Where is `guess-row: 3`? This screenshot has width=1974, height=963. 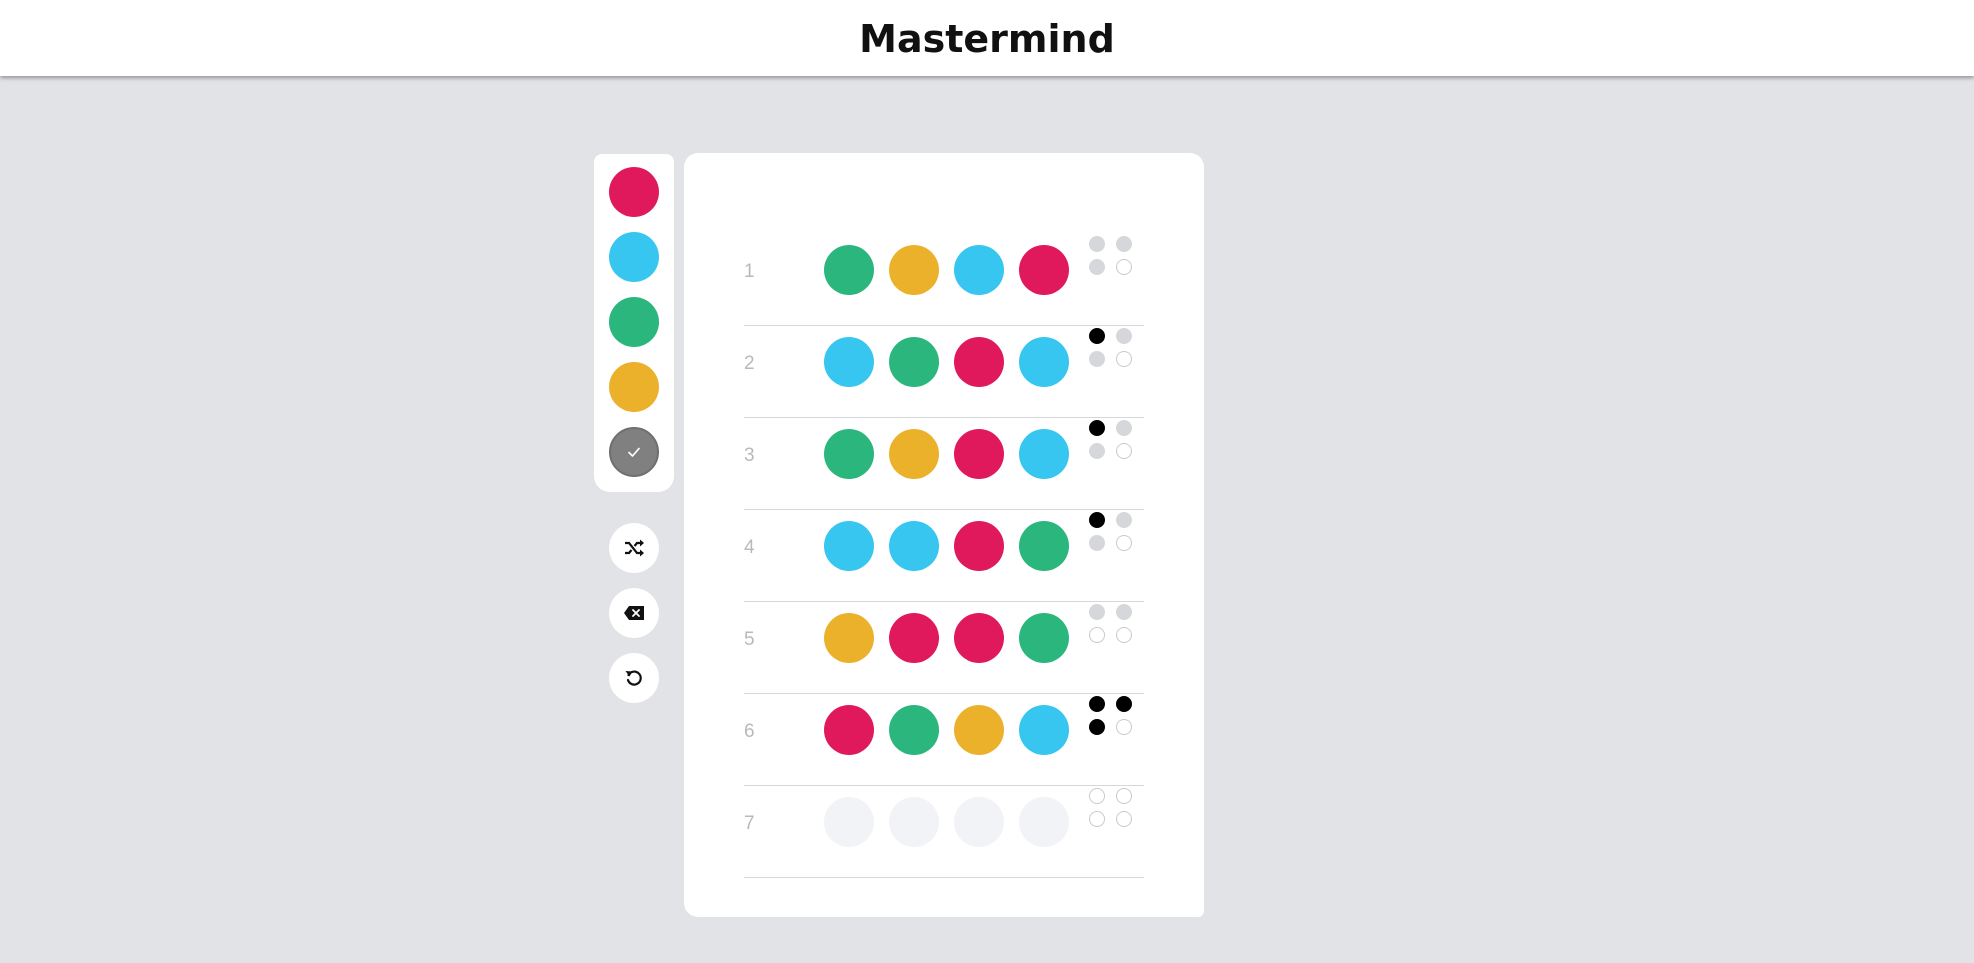 guess-row: 3 is located at coordinates (944, 463).